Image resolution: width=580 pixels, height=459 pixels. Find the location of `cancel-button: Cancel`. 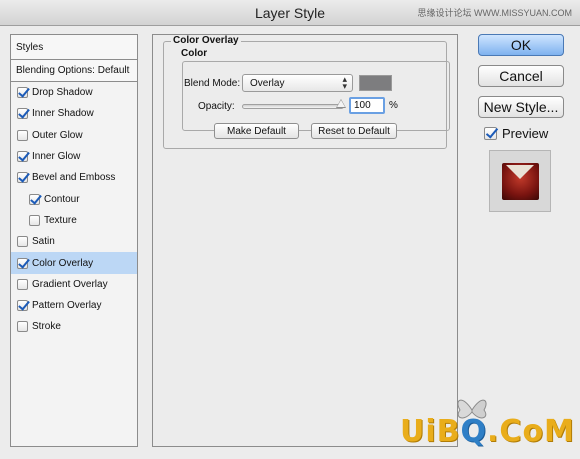

cancel-button: Cancel is located at coordinates (521, 76).